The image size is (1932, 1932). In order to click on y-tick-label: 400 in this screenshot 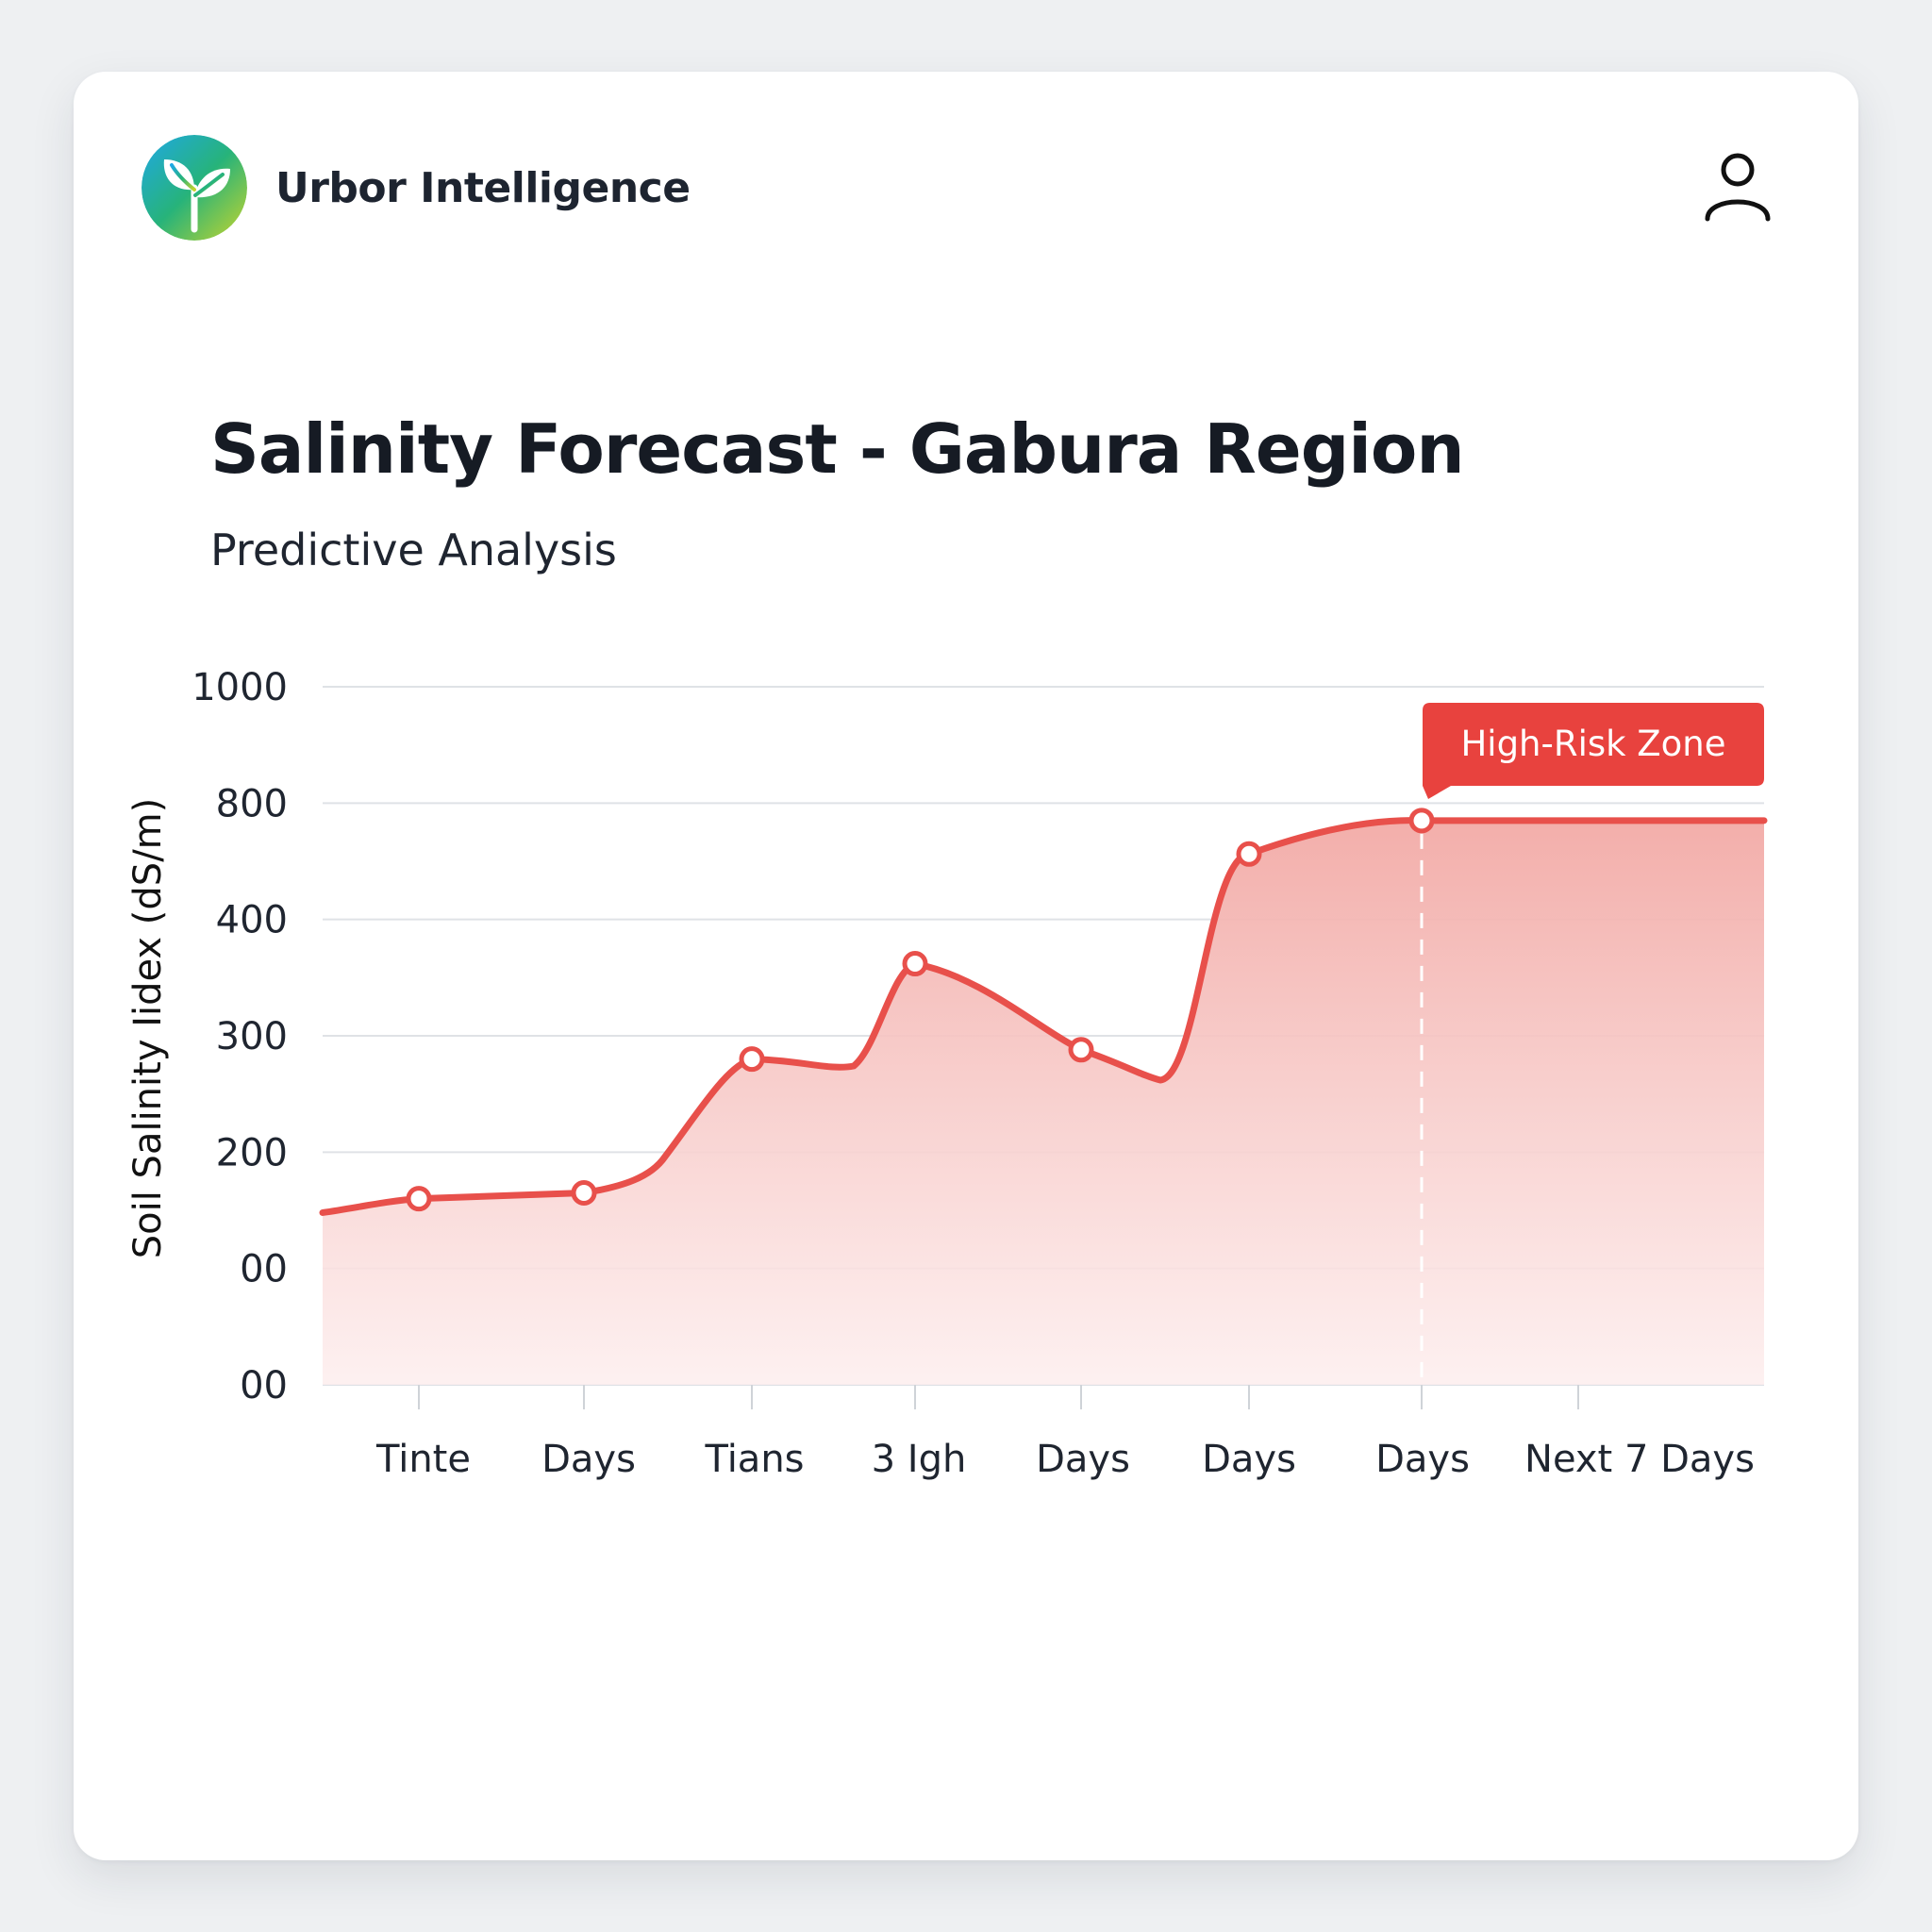, I will do `click(252, 921)`.